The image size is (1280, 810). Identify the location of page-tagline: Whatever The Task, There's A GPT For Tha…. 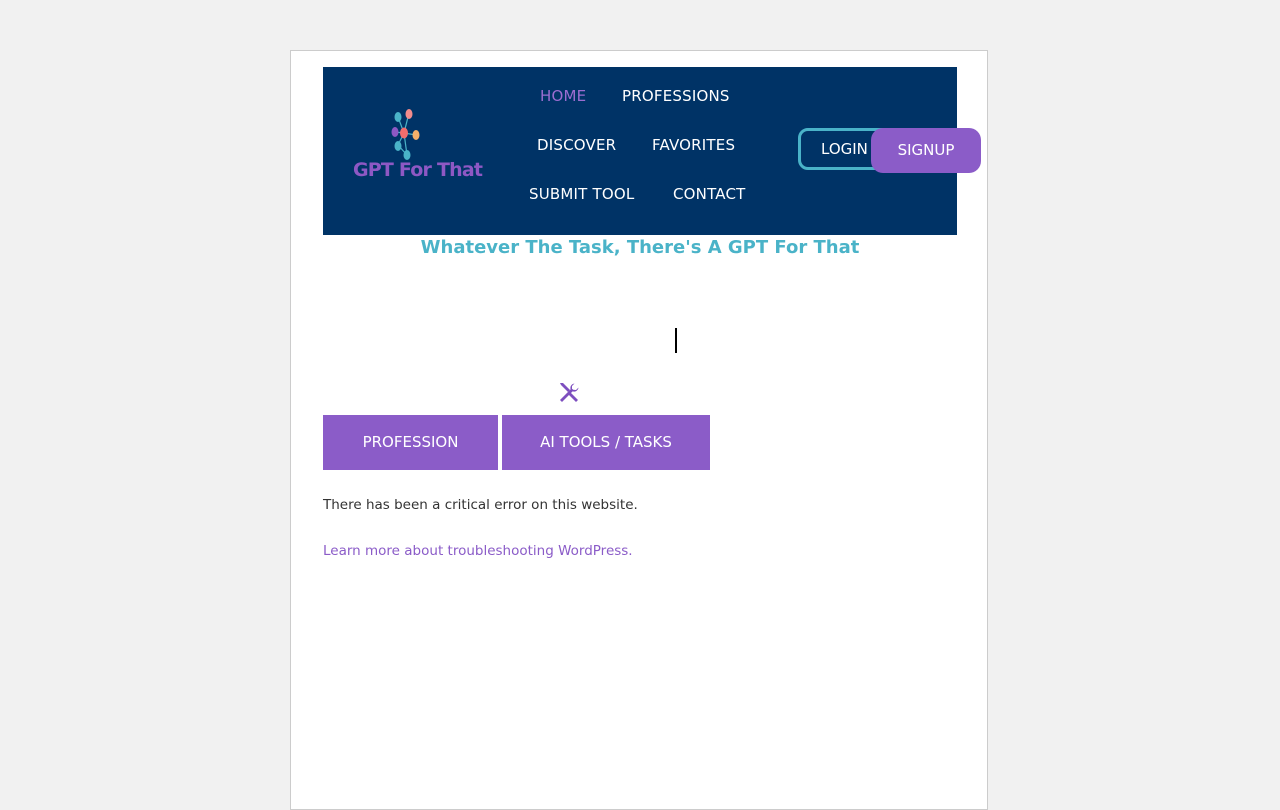
(640, 247).